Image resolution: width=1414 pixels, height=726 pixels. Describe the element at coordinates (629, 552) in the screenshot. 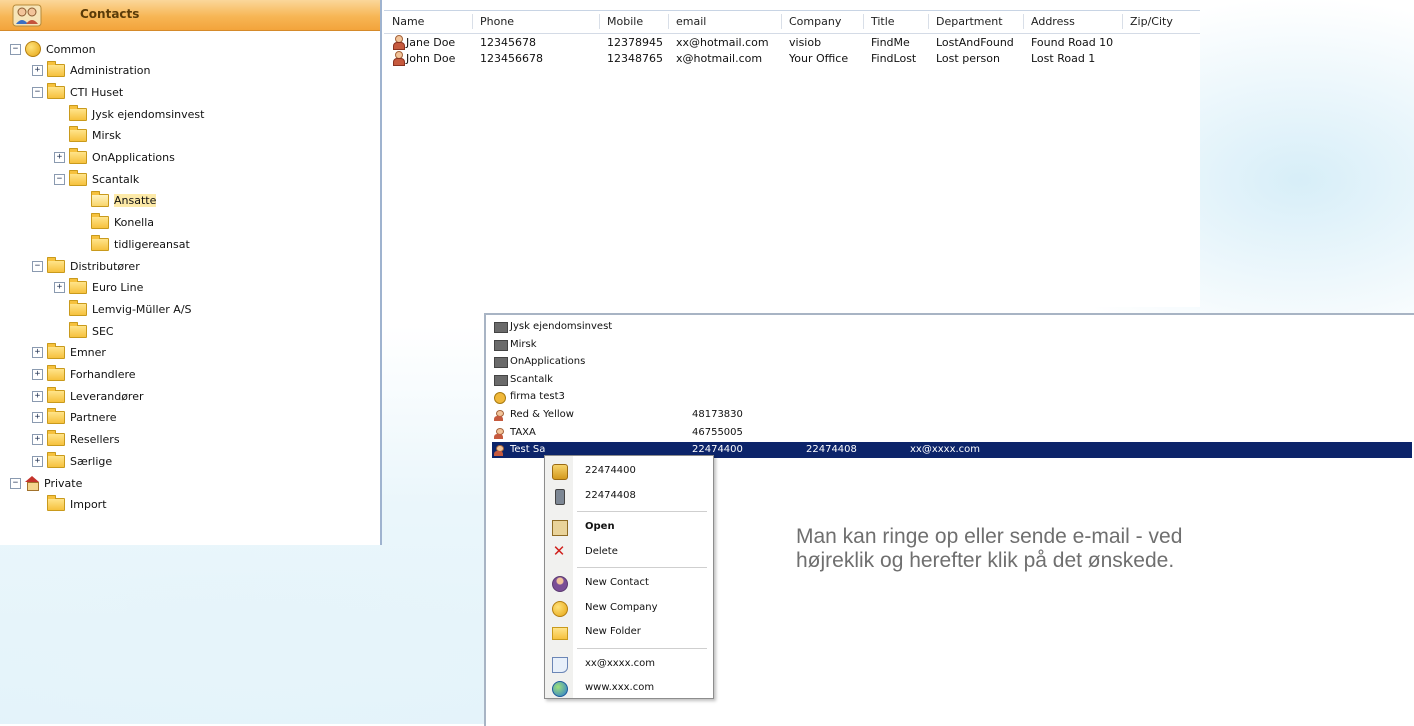

I see `menu-item-delete: ✕ Delete` at that location.